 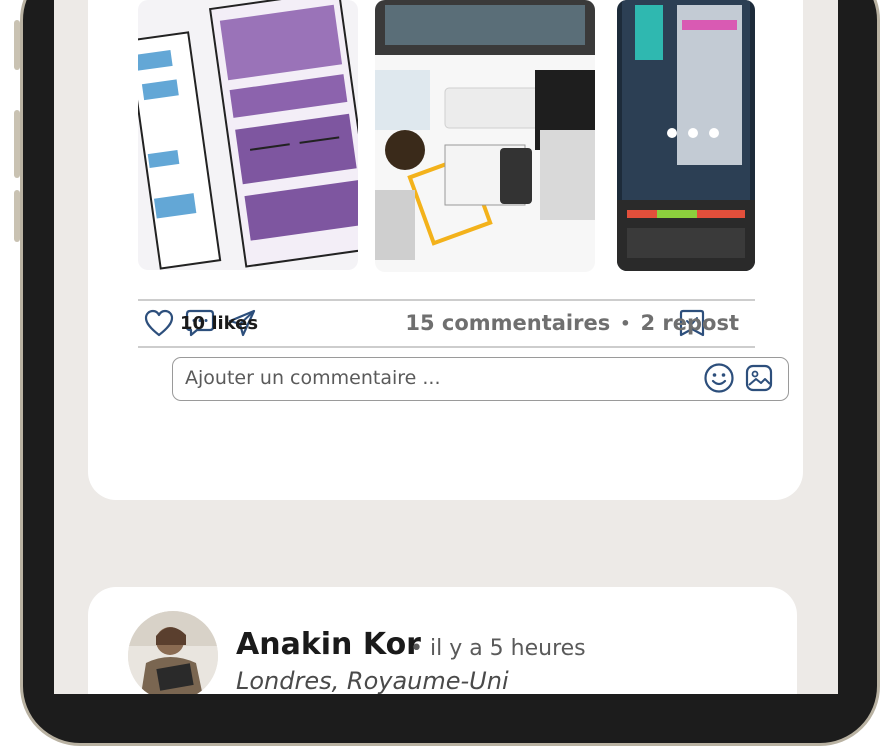 I want to click on post-stats: 15 commentaires • 2 repost, so click(x=572, y=323).